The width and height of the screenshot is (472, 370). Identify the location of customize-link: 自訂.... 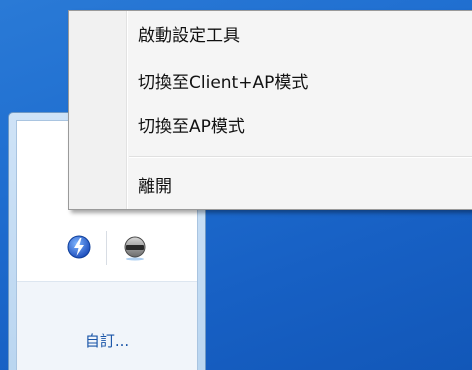
(107, 340).